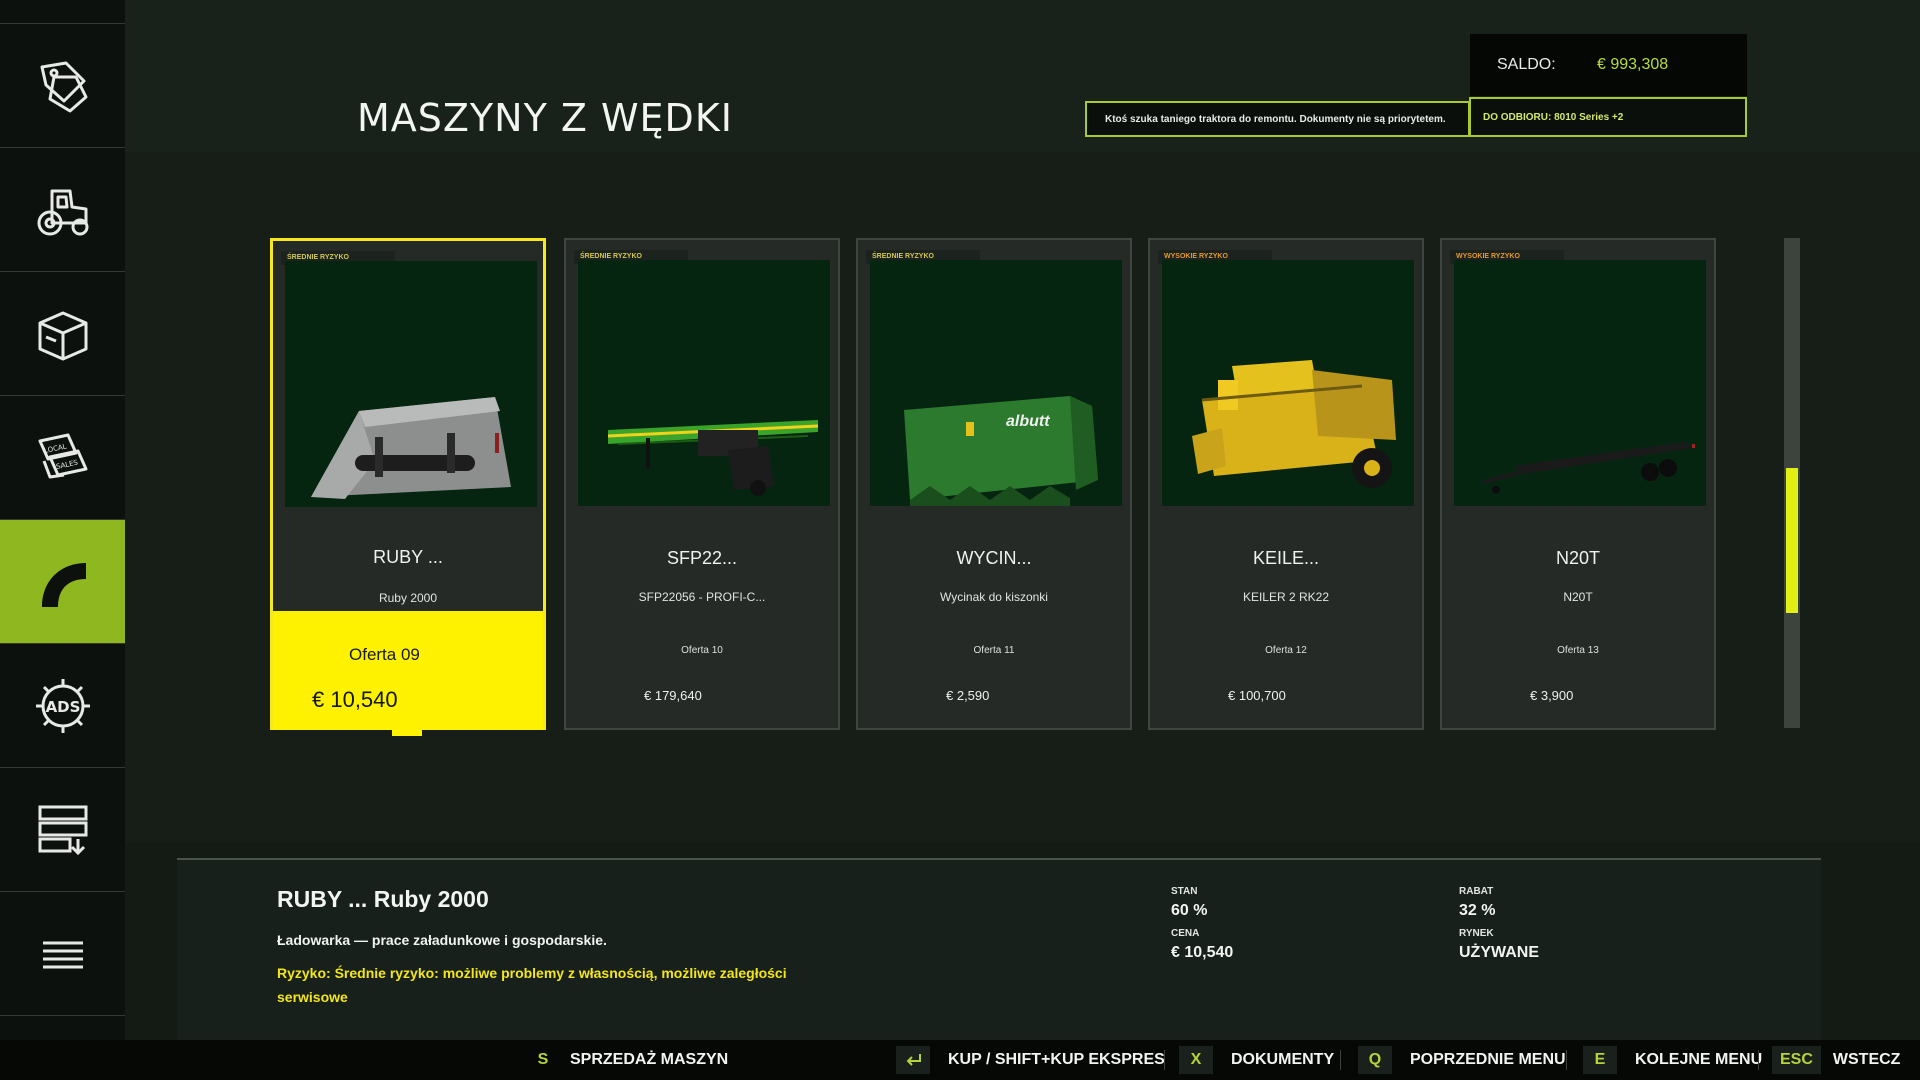 The image size is (1920, 1080). I want to click on enter-key-icon, so click(913, 1060).